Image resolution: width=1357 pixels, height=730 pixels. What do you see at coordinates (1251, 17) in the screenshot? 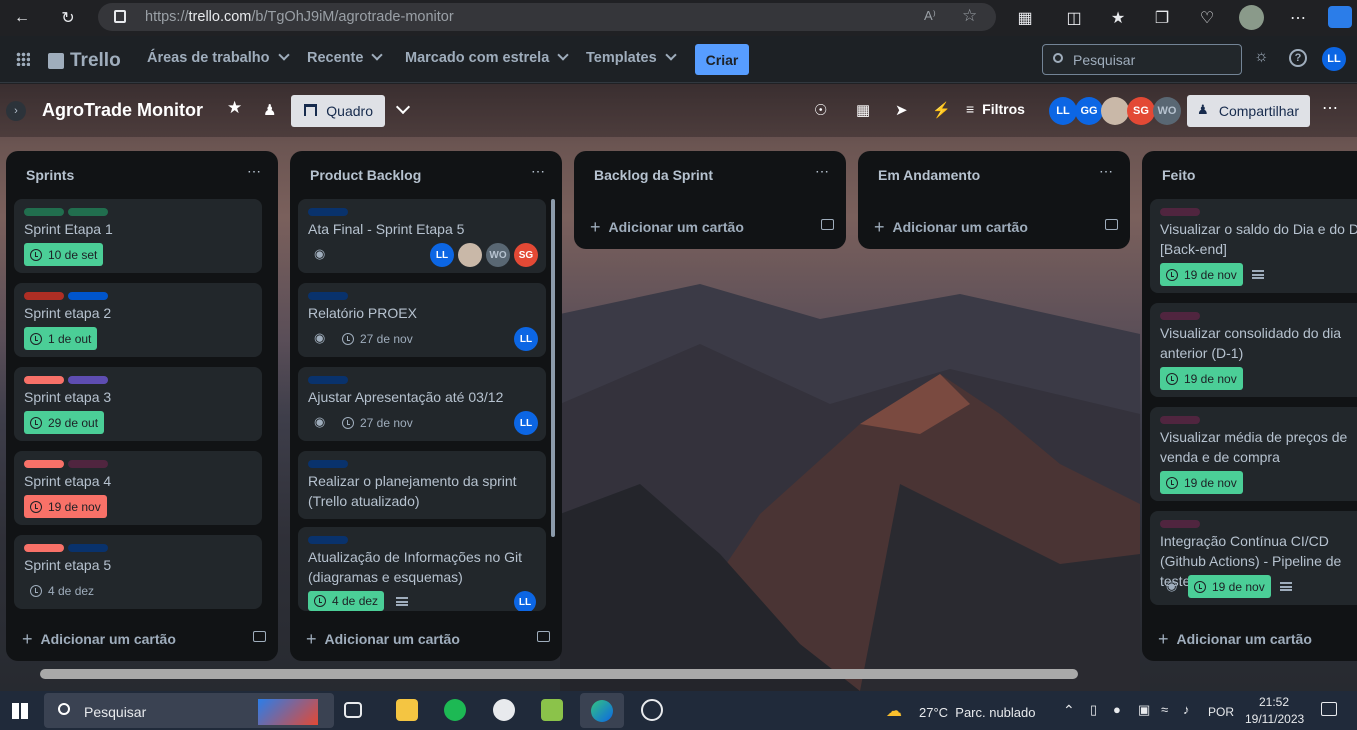
I see `profile-avatar` at bounding box center [1251, 17].